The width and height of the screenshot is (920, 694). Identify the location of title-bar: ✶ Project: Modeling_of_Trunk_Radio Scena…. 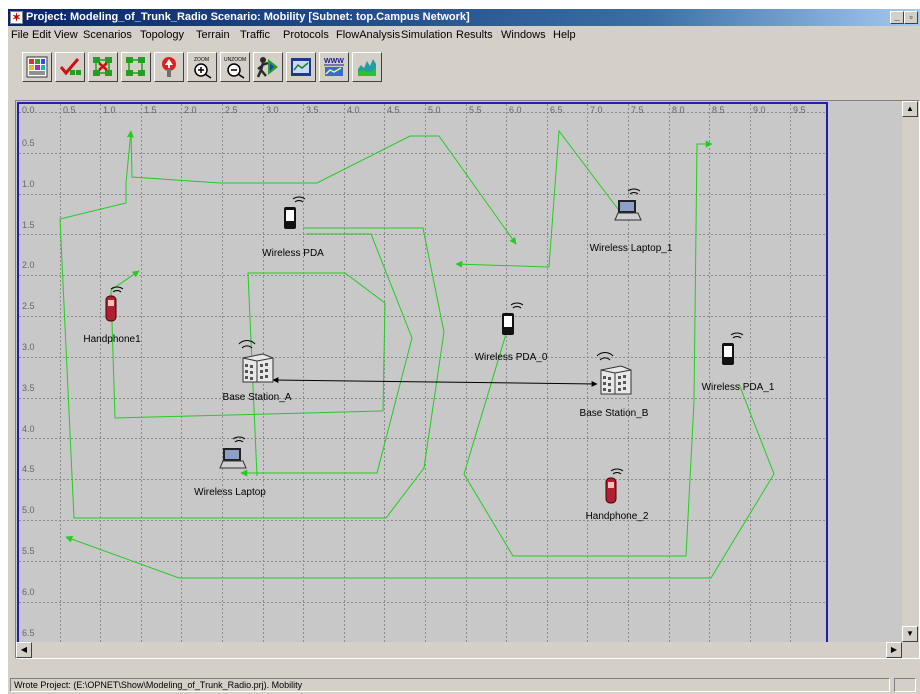
(464, 17).